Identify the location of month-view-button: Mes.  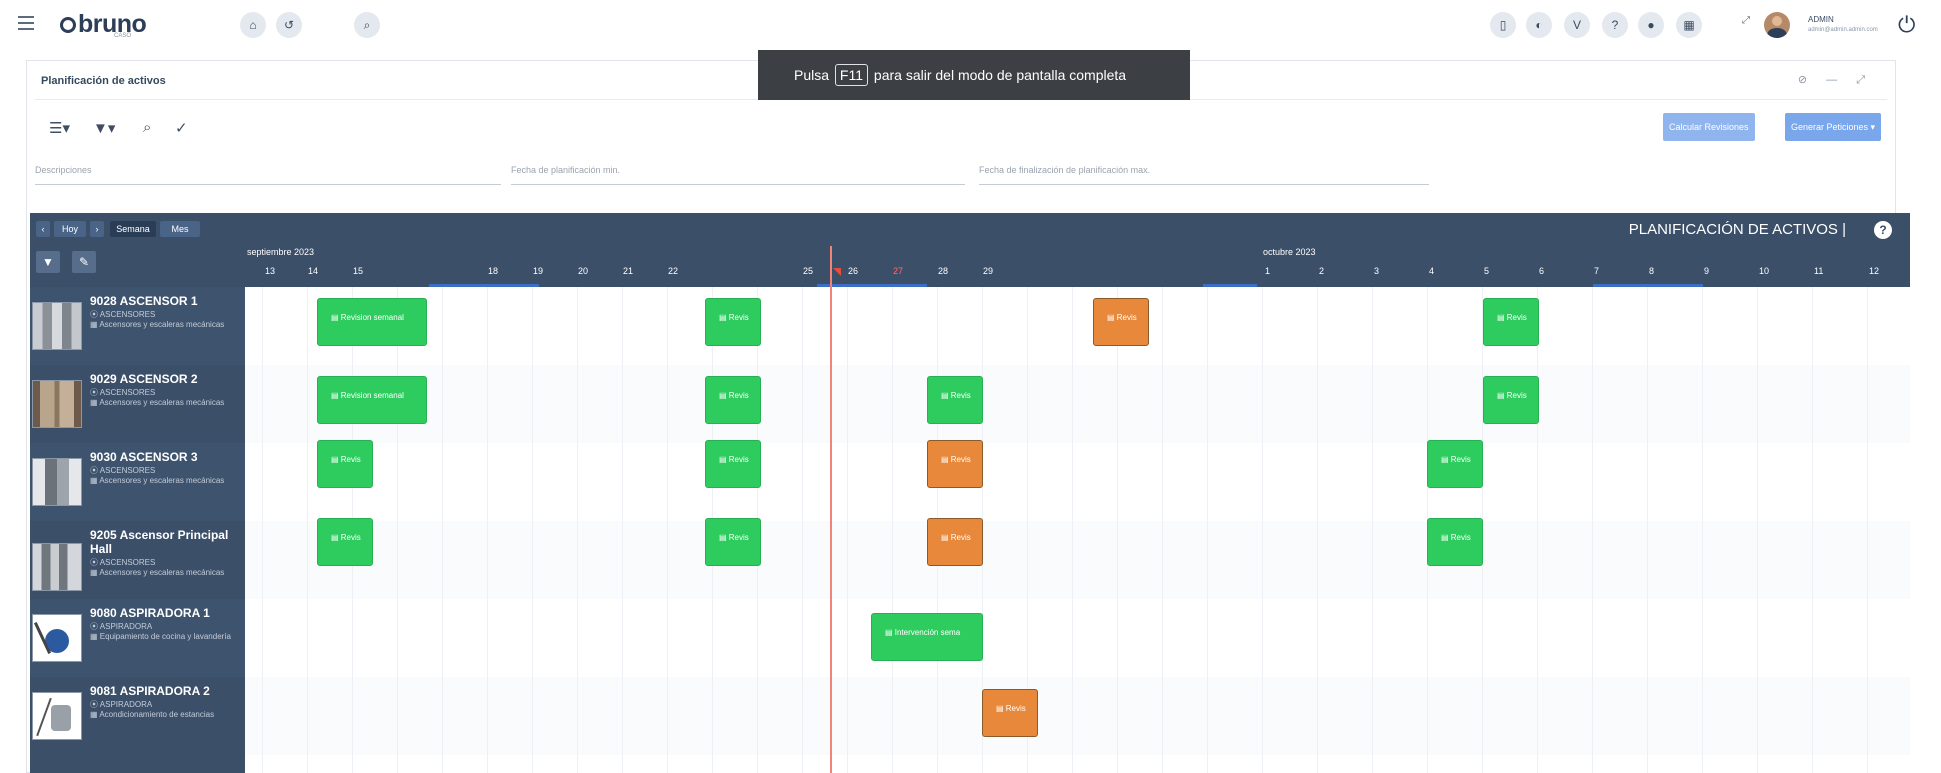
(180, 229).